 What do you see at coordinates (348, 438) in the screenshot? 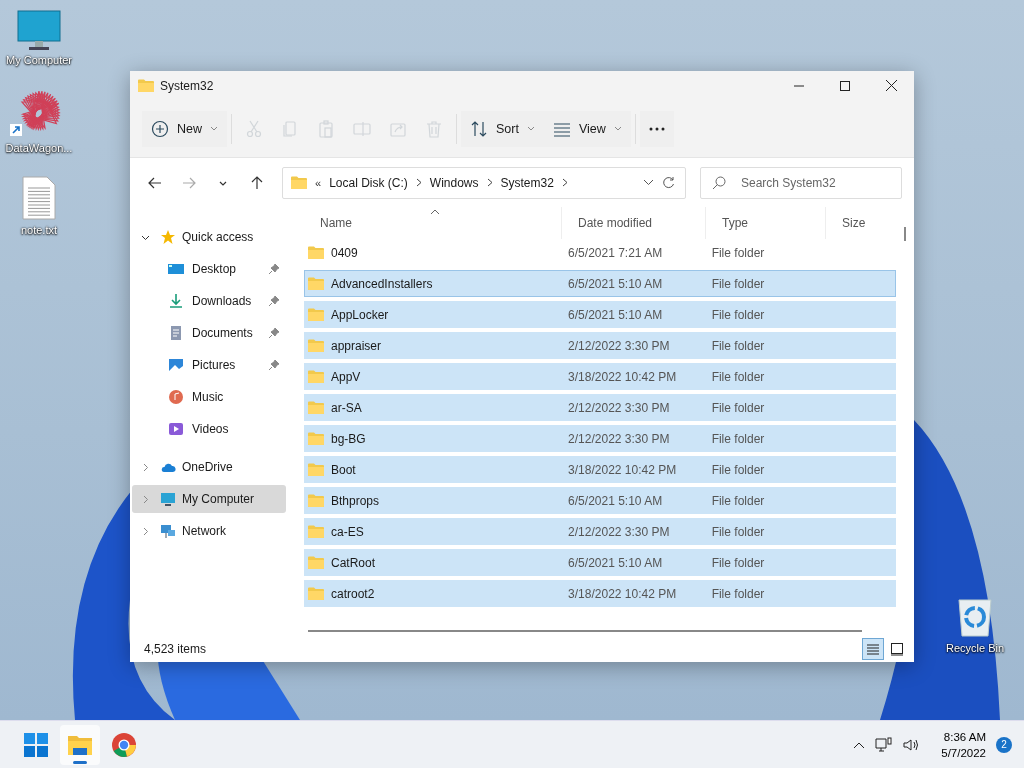
I see `file-name: bg-BG` at bounding box center [348, 438].